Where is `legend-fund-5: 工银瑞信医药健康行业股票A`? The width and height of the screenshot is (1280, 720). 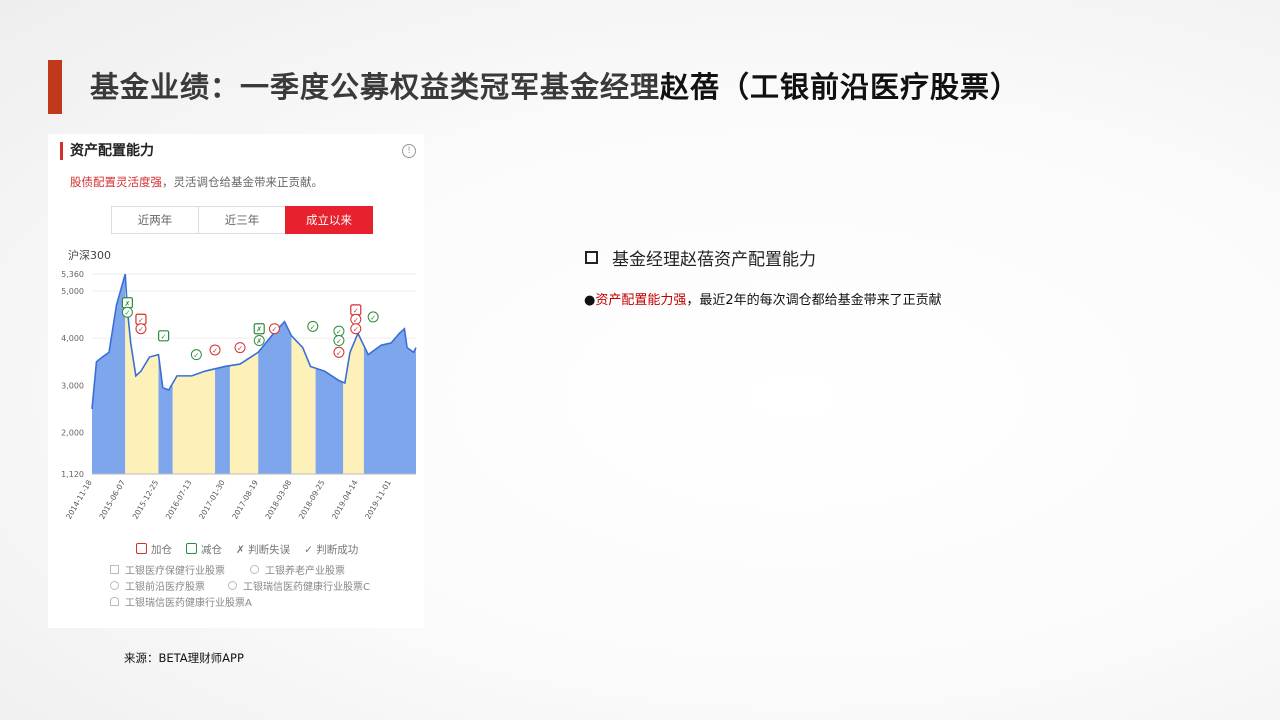
legend-fund-5: 工银瑞信医药健康行业股票A is located at coordinates (181, 604).